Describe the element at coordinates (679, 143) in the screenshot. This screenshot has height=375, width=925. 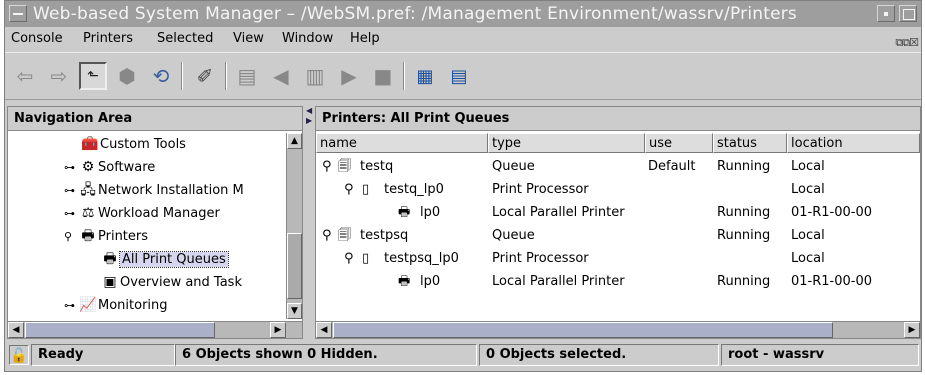
I see `column-header-use: use` at that location.